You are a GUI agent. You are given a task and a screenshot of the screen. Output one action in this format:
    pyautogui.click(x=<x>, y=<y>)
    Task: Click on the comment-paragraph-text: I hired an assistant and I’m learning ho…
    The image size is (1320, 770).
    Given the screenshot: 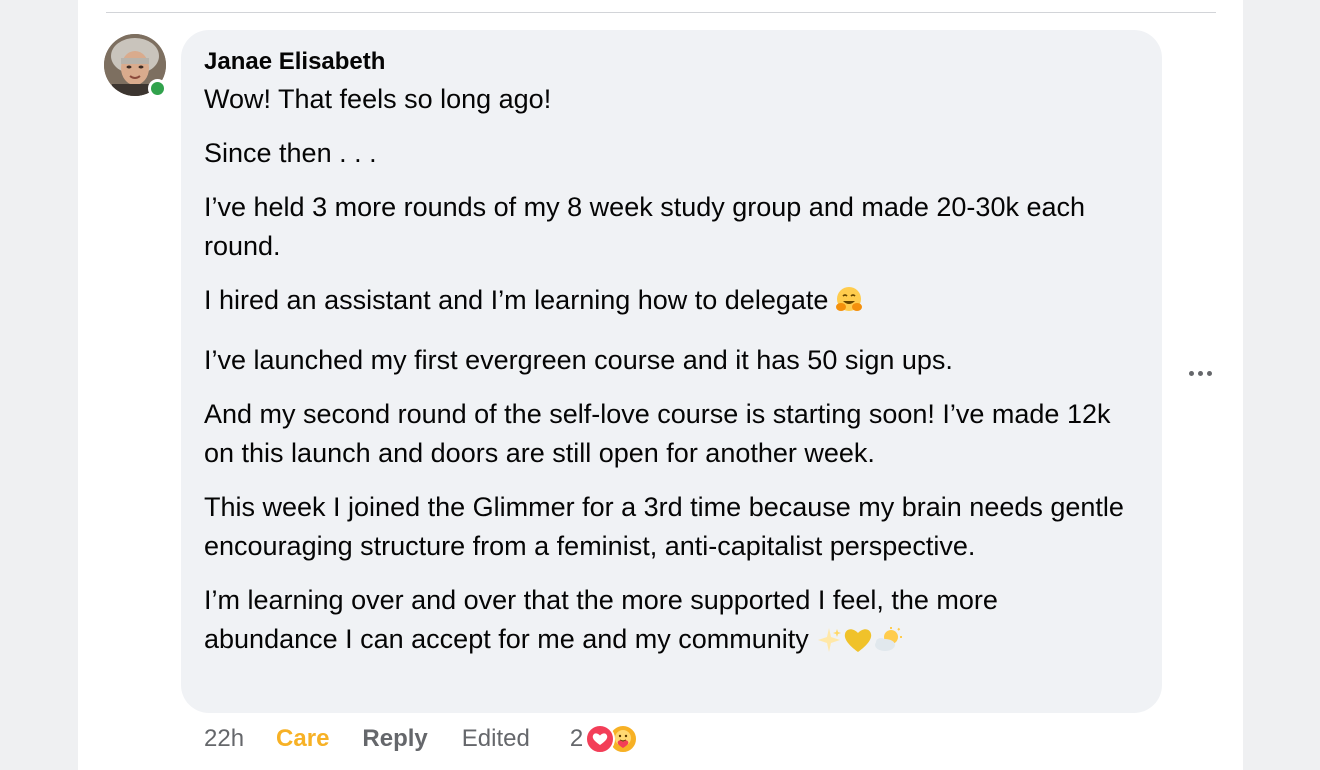 What is the action you would take?
    pyautogui.click(x=516, y=300)
    